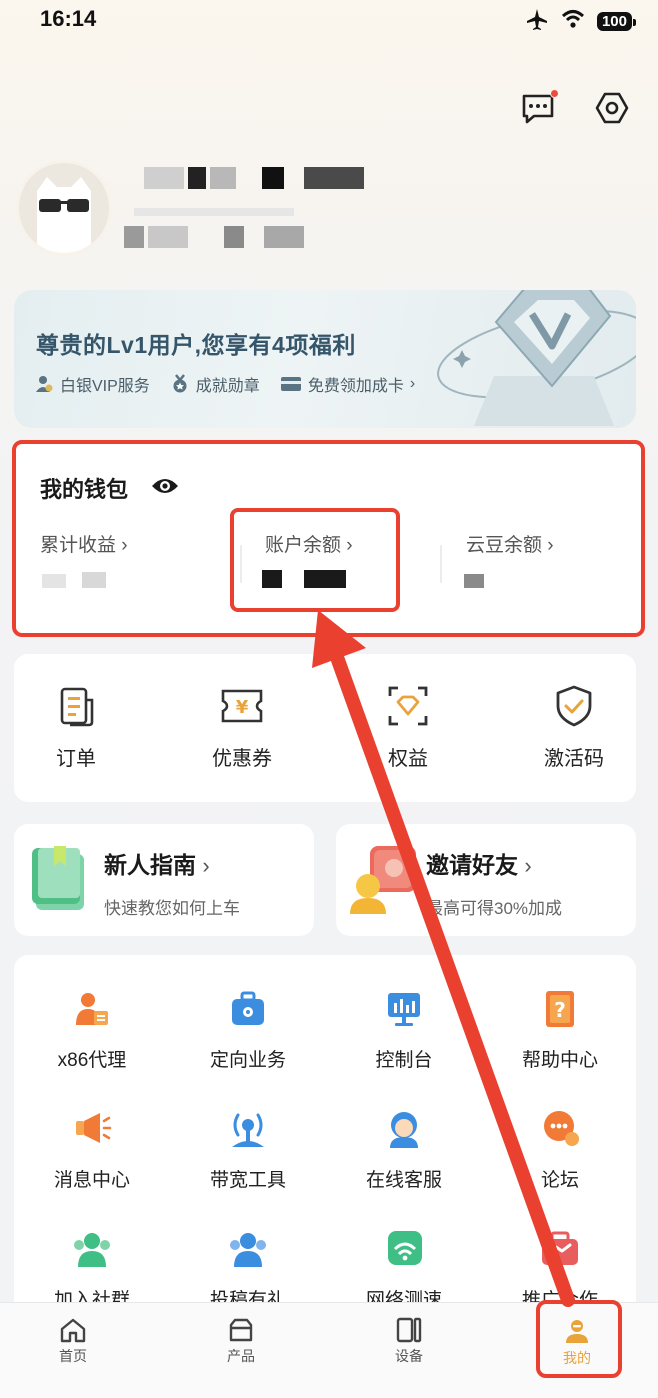 Image resolution: width=658 pixels, height=1398 pixels. What do you see at coordinates (44, 384) in the screenshot?
I see `user-badge-icon` at bounding box center [44, 384].